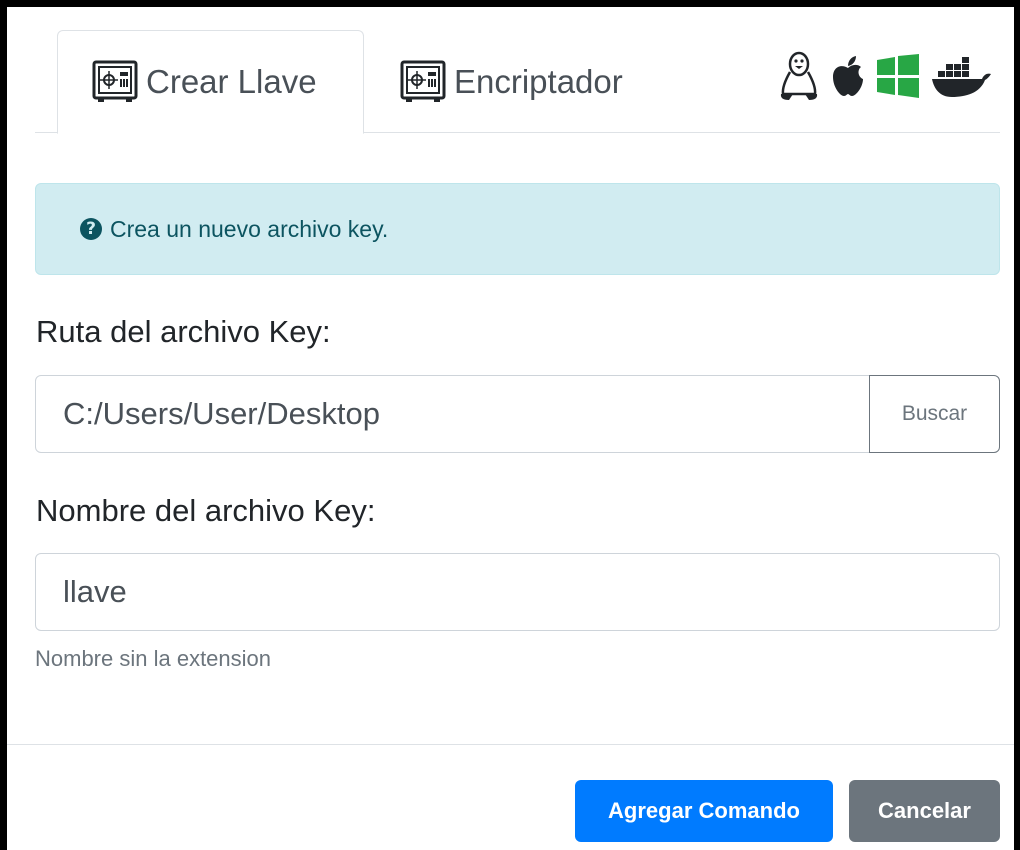 The image size is (1020, 850). I want to click on cancel-button: Cancelar, so click(924, 811).